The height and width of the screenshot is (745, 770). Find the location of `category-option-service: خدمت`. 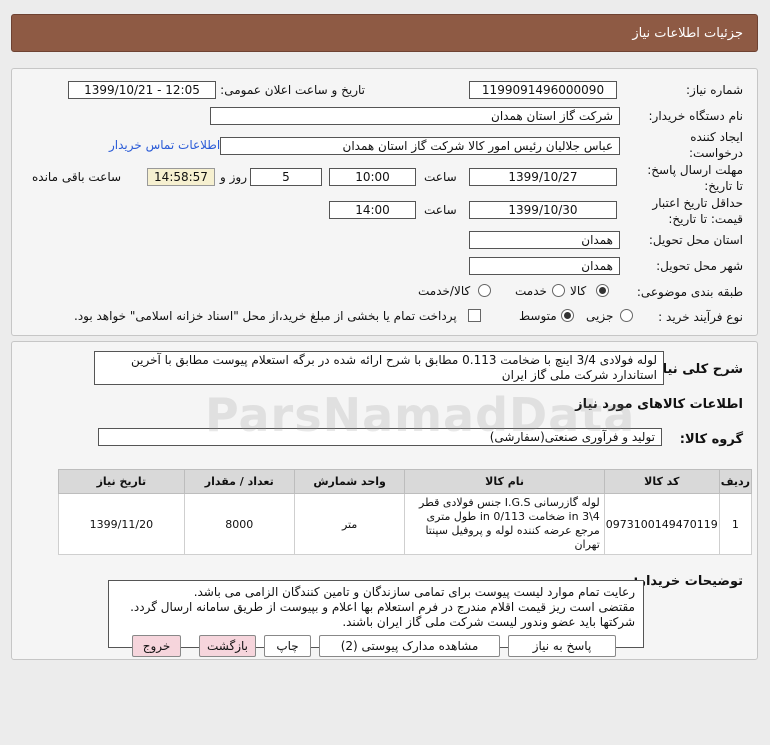

category-option-service: خدمت is located at coordinates (531, 291).